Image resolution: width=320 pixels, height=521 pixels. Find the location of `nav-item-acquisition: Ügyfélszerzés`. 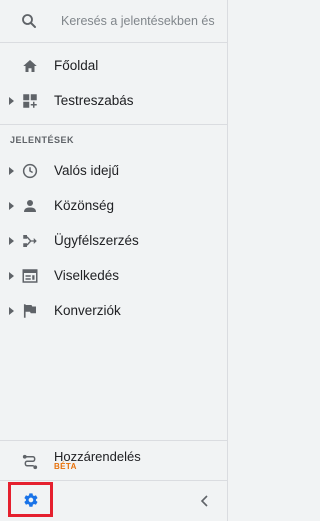

nav-item-acquisition: Ügyfélszerzés is located at coordinates (114, 241).